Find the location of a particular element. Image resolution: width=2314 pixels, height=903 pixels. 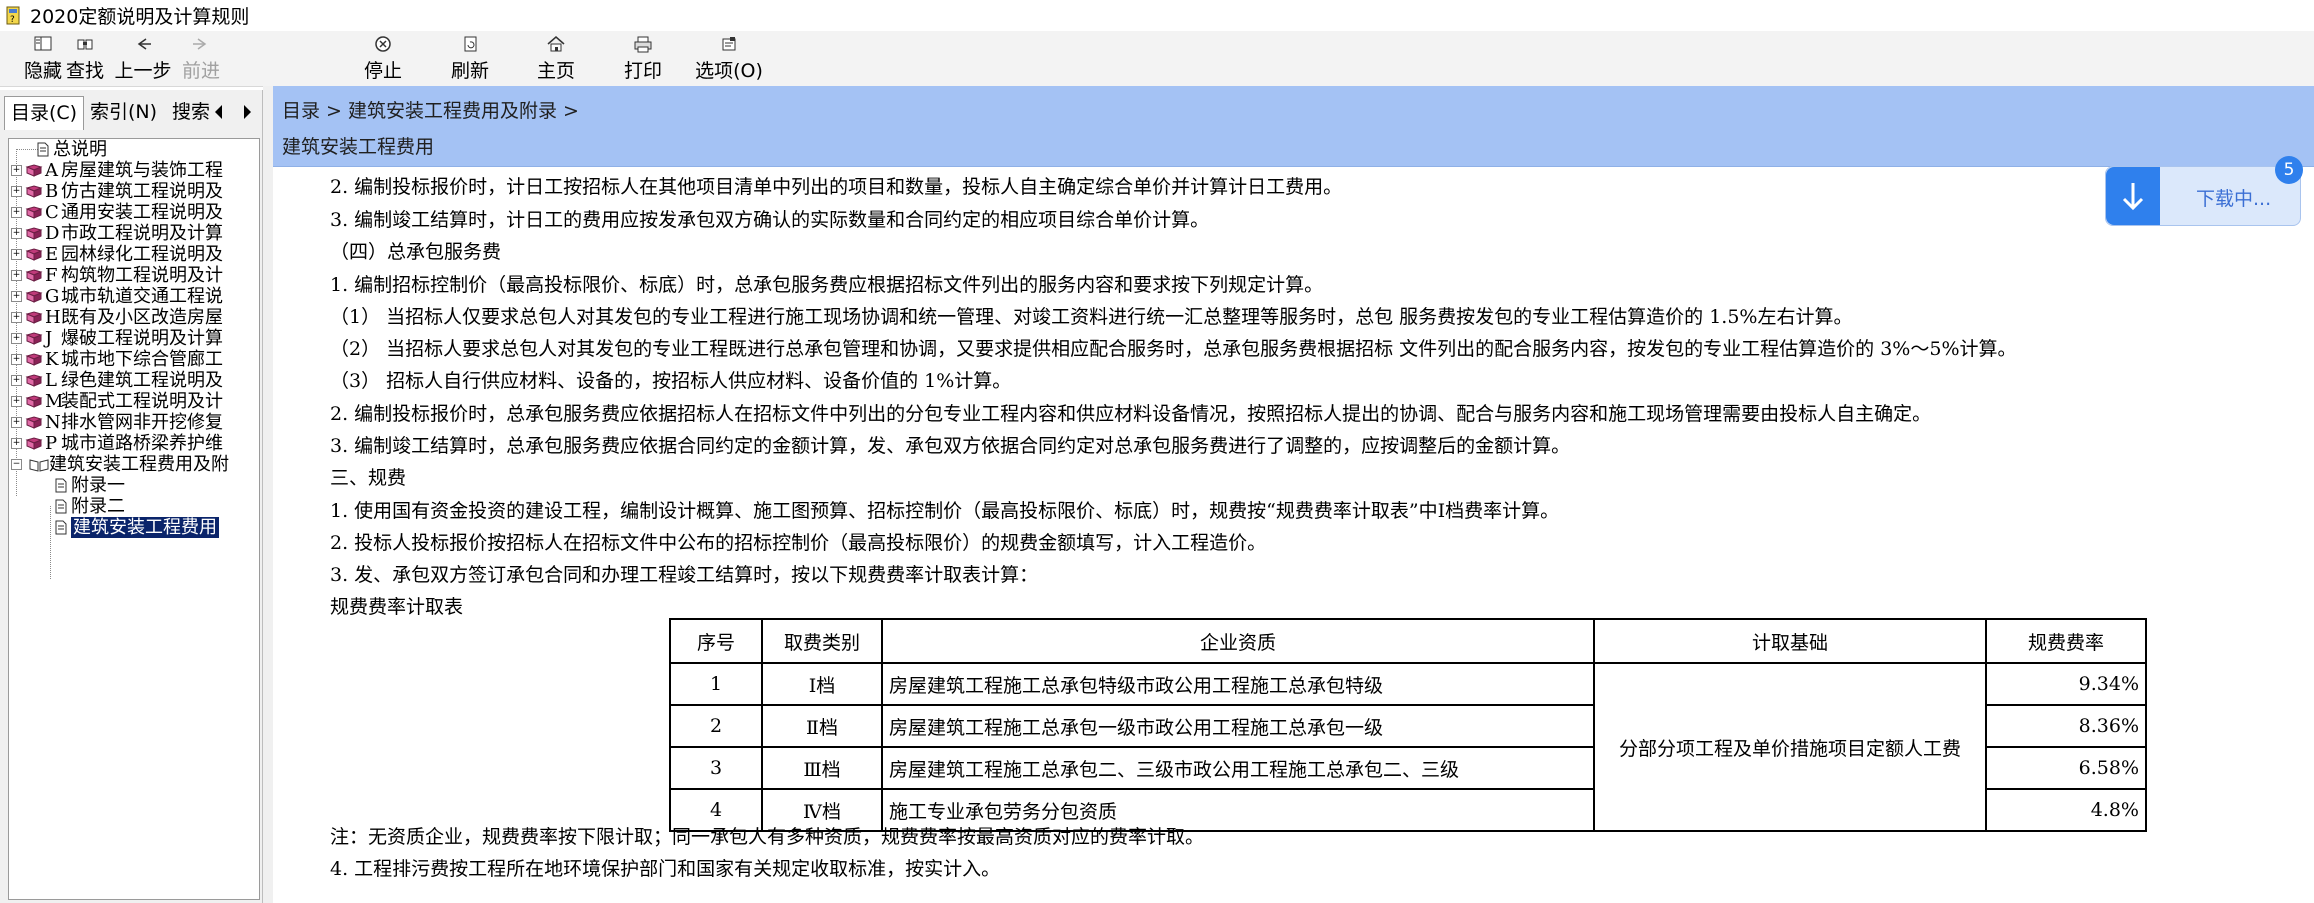

column-header: 规费费率 is located at coordinates (2066, 641).